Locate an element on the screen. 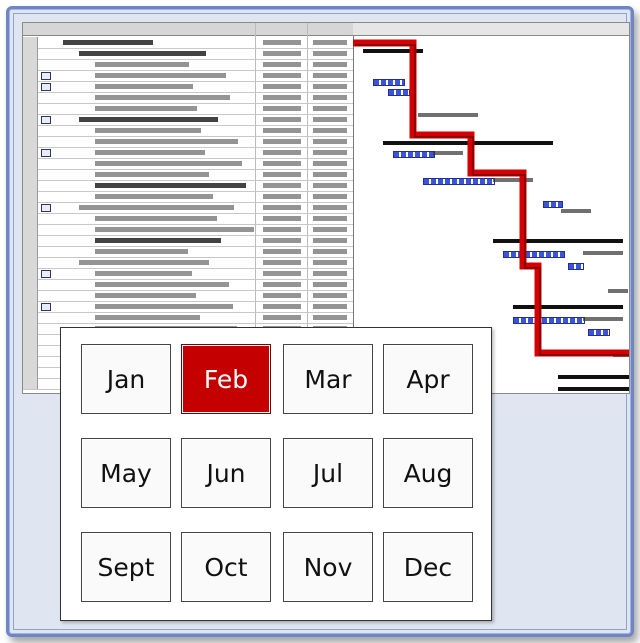 The height and width of the screenshot is (643, 640). month-may: May is located at coordinates (126, 473).